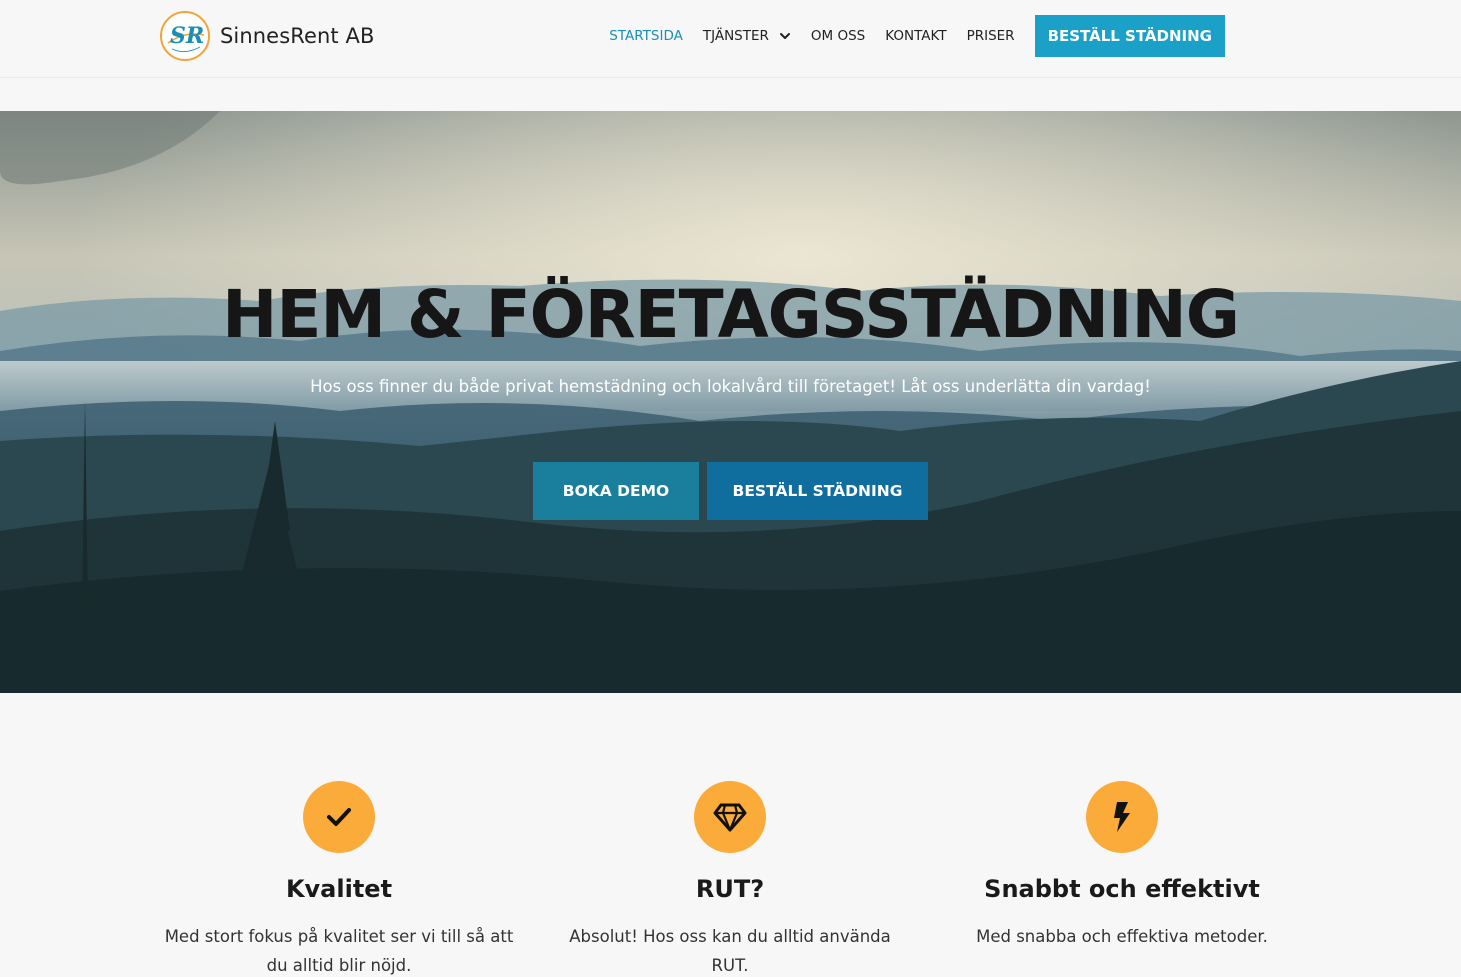  What do you see at coordinates (817, 491) in the screenshot?
I see `order-cleaning-hero-button: BESTÄLL STÄDNING` at bounding box center [817, 491].